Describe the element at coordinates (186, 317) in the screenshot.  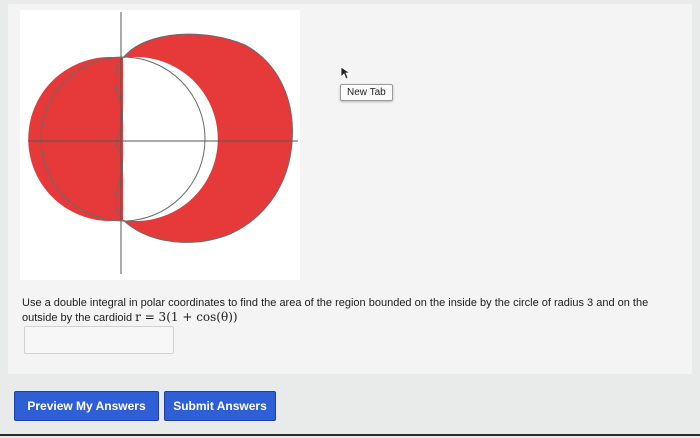
I see `cardioid-equation: r = 3(1 + cos(θ))` at that location.